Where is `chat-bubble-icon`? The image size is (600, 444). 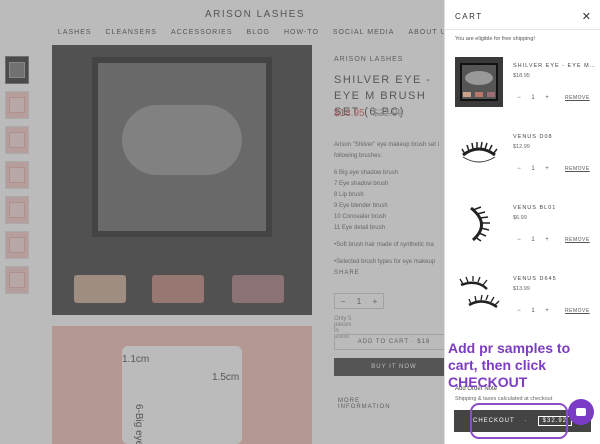
chat-bubble-icon is located at coordinates (581, 412).